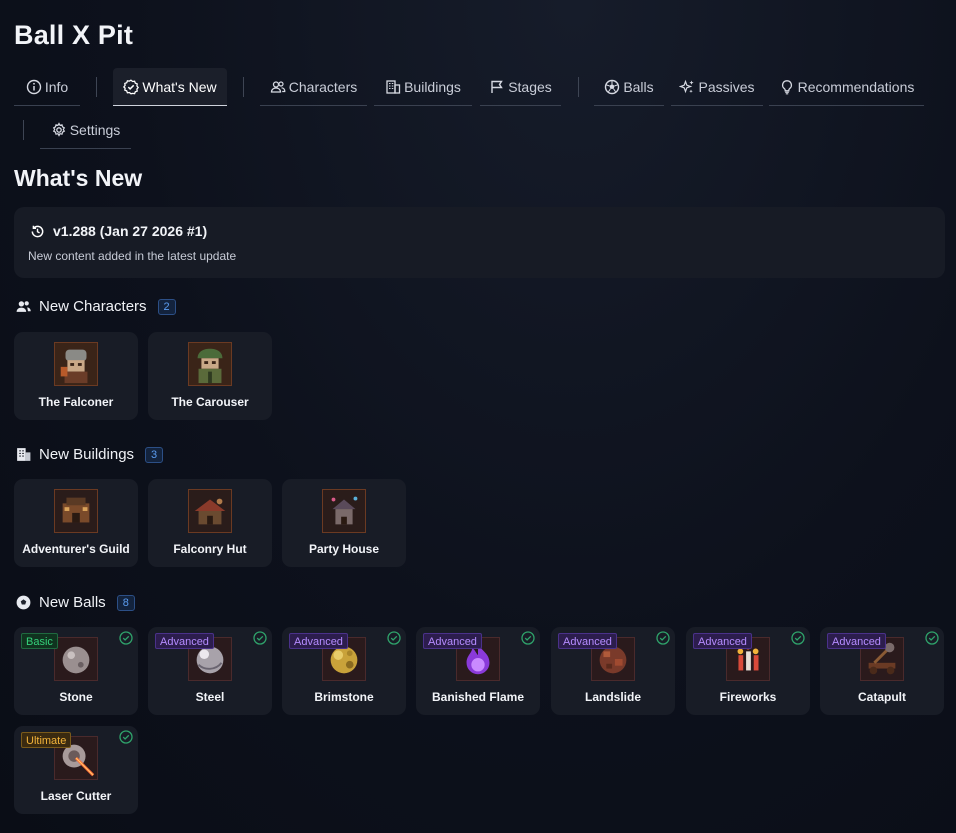 The image size is (956, 833). I want to click on rarity-badge: Basic, so click(39, 641).